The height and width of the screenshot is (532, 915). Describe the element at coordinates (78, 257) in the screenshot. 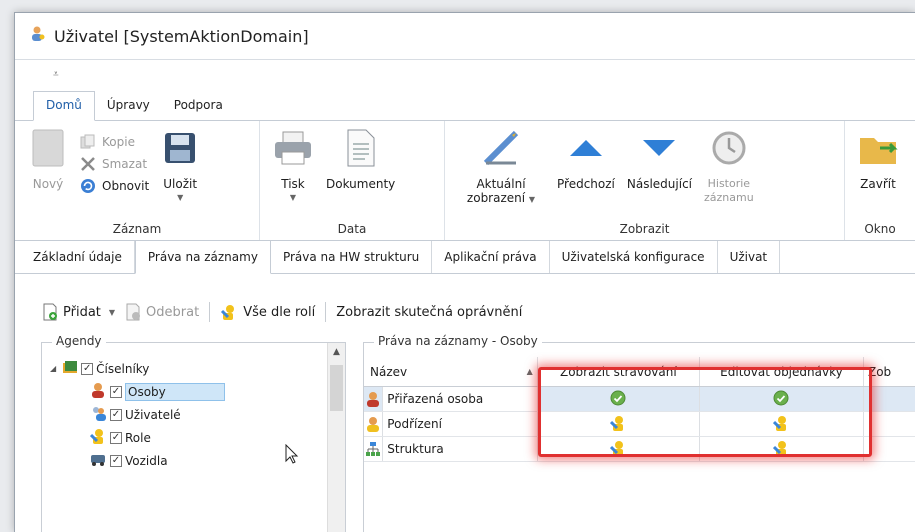

I see `tab-zakladni-udaje: Základní údaje` at that location.